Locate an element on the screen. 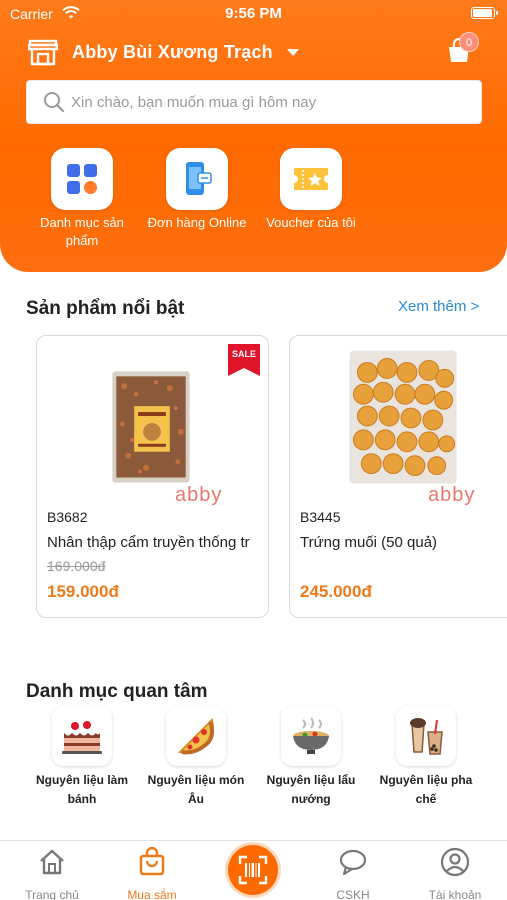  store-icon is located at coordinates (43, 52).